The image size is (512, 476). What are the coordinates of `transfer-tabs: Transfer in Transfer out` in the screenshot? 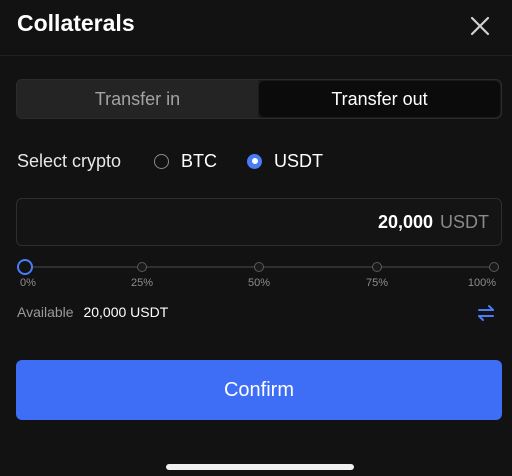 It's located at (259, 99).